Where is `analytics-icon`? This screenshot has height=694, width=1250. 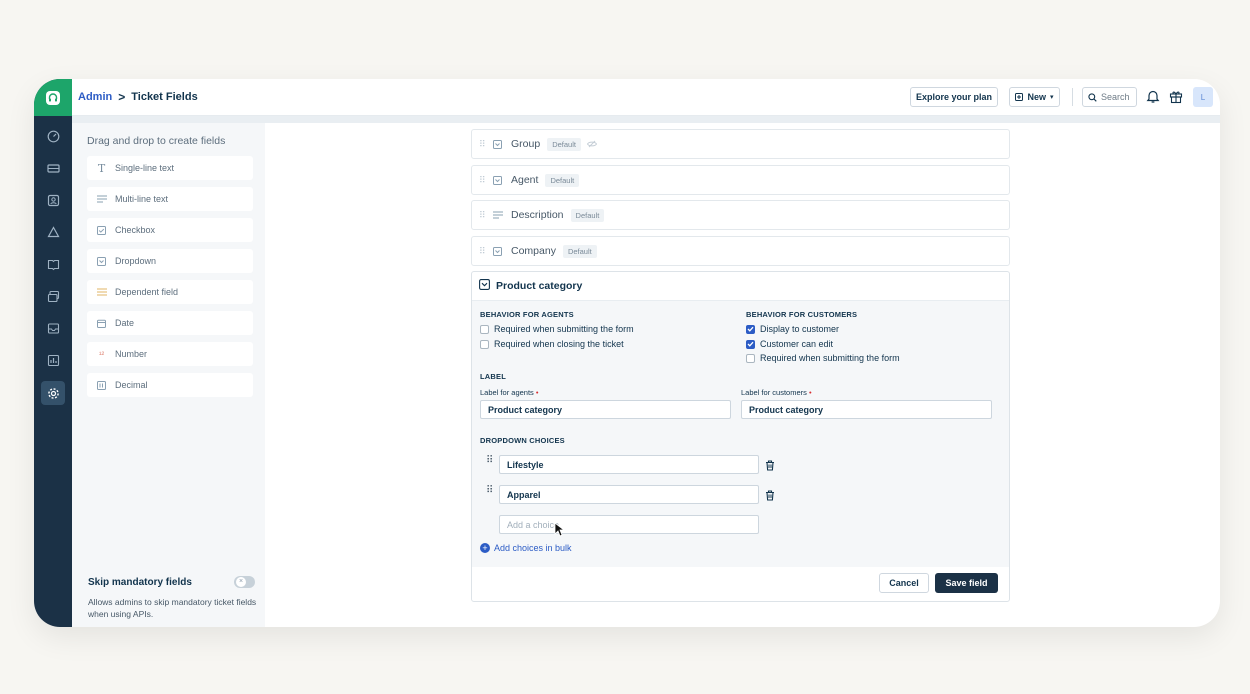
analytics-icon is located at coordinates (53, 360).